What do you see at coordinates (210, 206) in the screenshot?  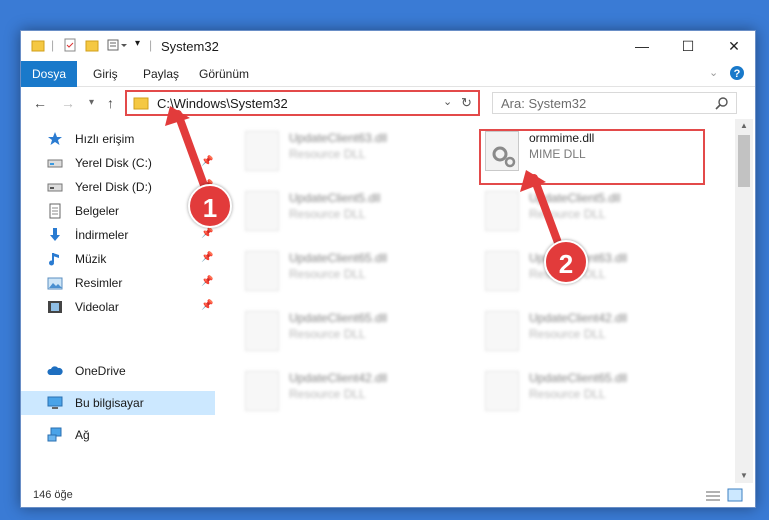 I see `step-badge-1: 1` at bounding box center [210, 206].